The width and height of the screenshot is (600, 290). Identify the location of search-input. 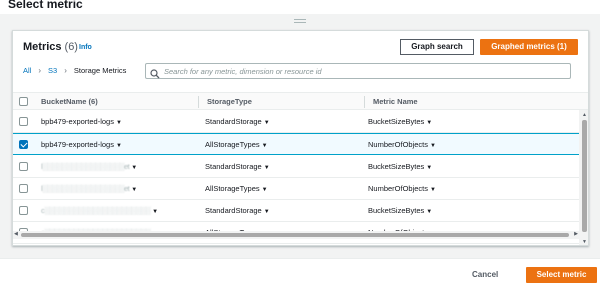
(364, 71).